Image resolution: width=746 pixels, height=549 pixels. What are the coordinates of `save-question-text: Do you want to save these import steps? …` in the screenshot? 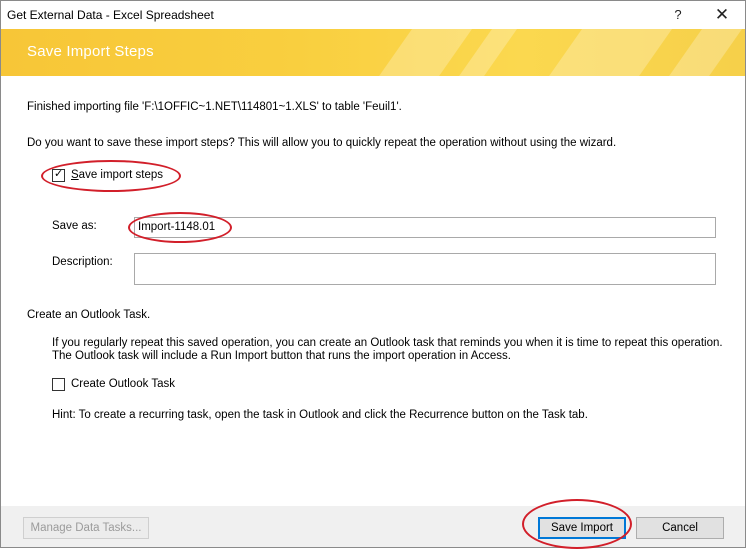 It's located at (322, 143).